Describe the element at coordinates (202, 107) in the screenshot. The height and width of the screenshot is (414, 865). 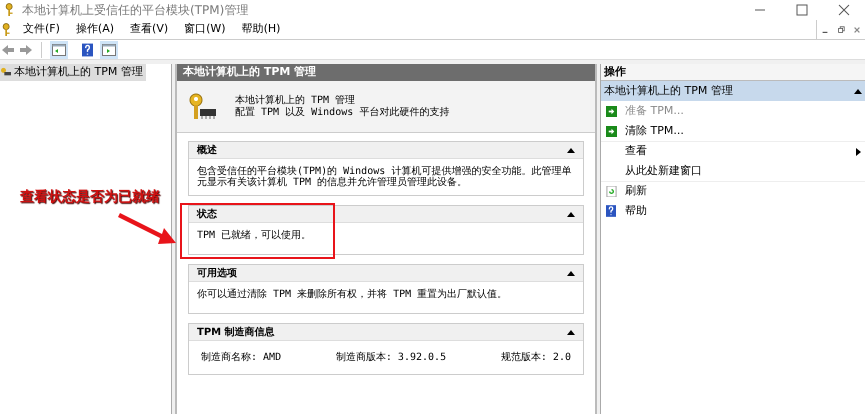
I see `key-chip-icon` at that location.